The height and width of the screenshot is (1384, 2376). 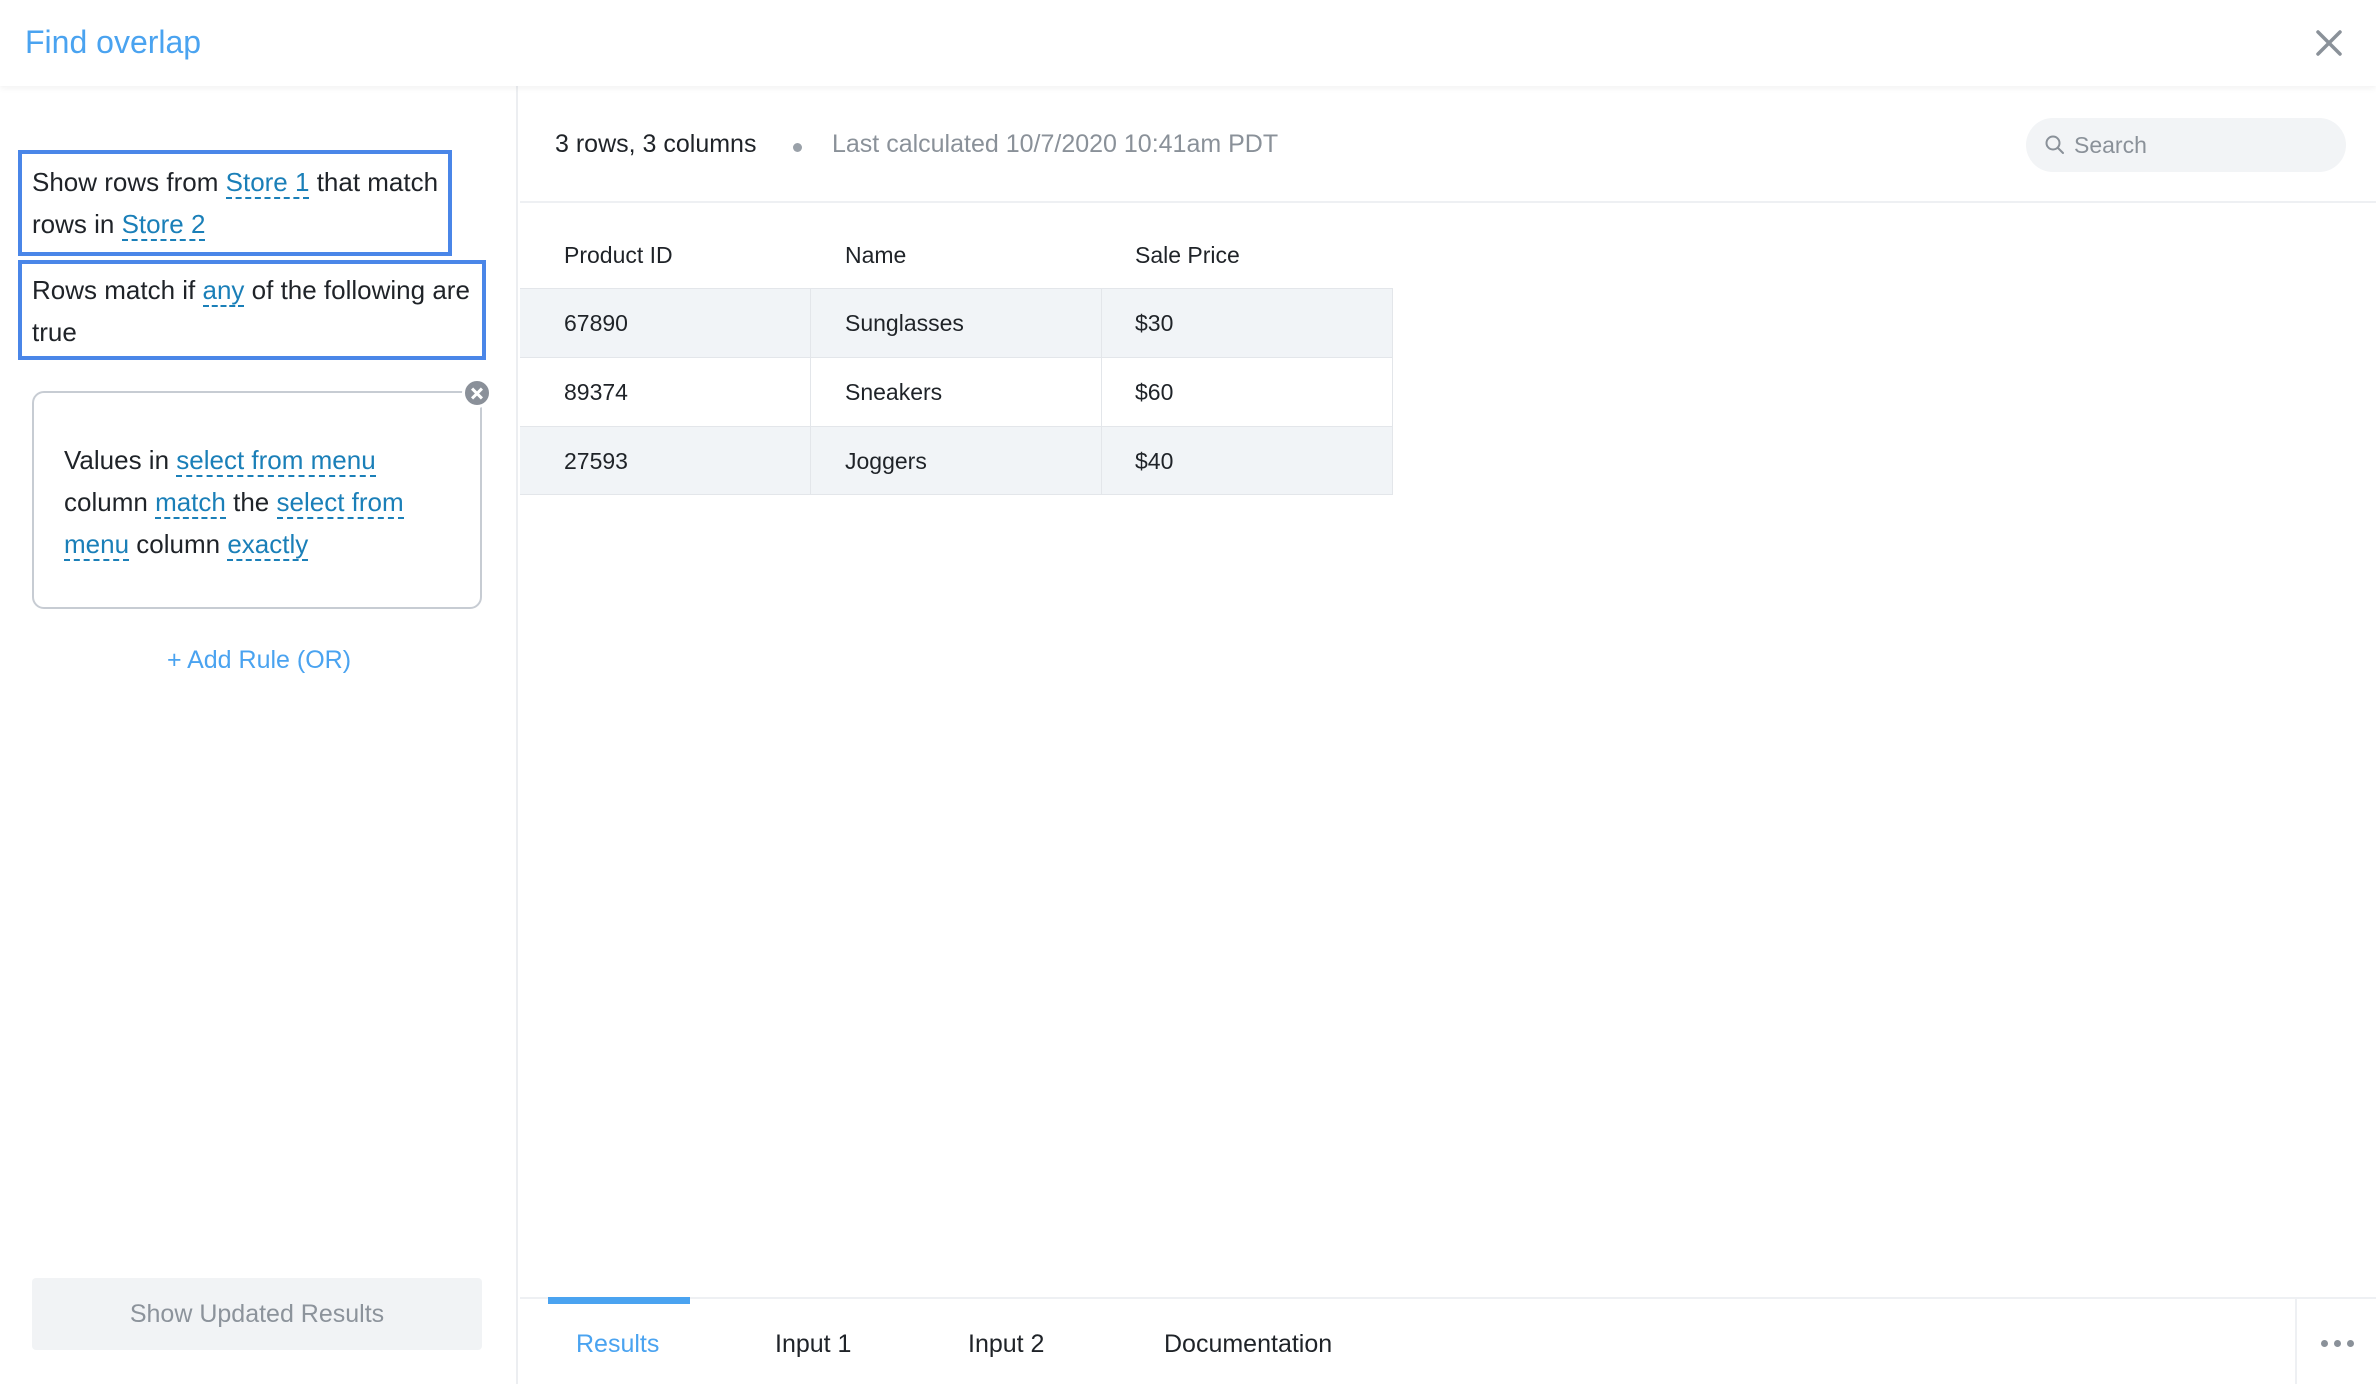 What do you see at coordinates (956, 246) in the screenshot?
I see `table-header: Product ID Name Sale Price` at bounding box center [956, 246].